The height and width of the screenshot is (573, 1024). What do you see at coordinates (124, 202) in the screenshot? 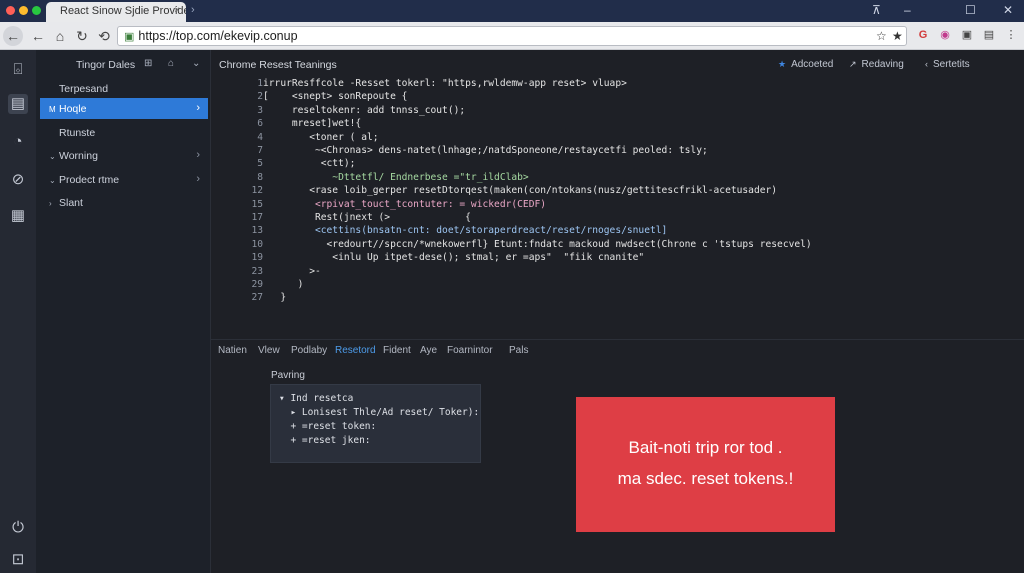
I see `sidebar-item-slant: › Slant` at bounding box center [124, 202].